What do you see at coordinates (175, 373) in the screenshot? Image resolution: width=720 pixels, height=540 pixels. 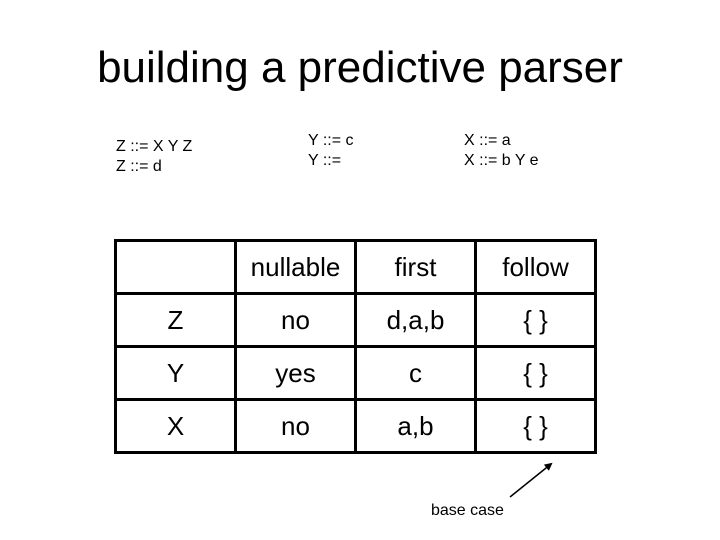 I see `symbol-cell: Y` at bounding box center [175, 373].